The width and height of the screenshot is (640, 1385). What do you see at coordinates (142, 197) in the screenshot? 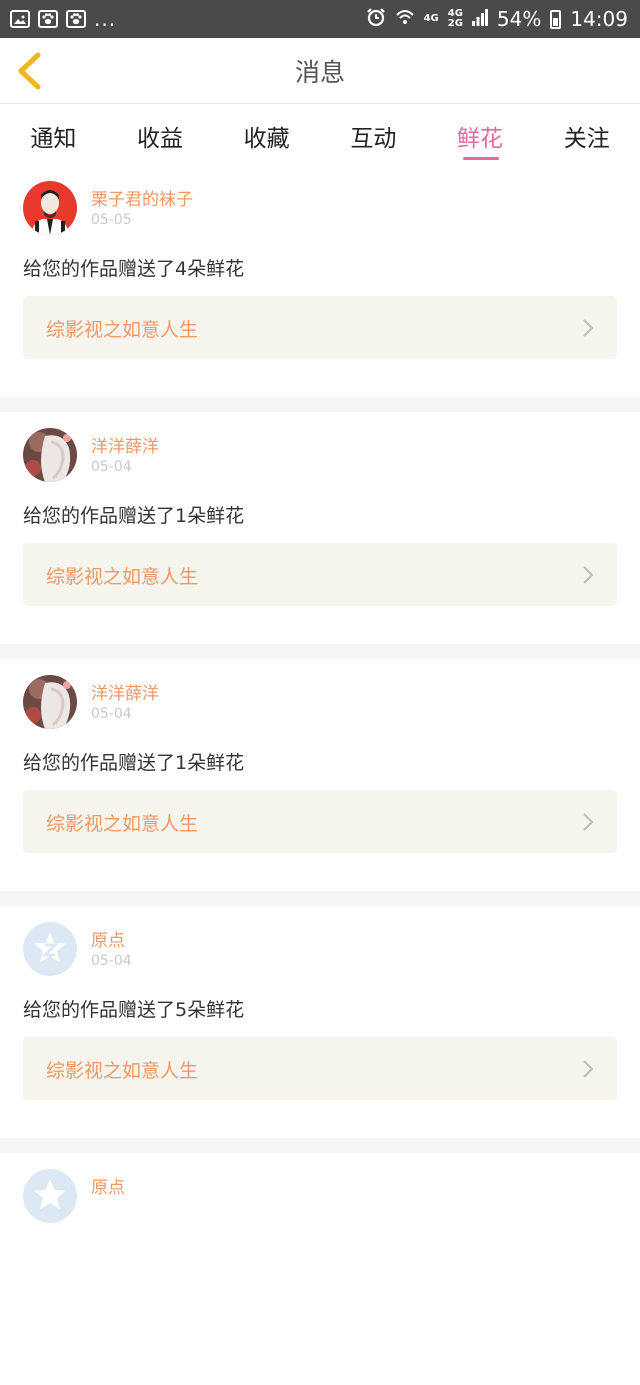
I see `sender-name: 栗子君的袜子` at bounding box center [142, 197].